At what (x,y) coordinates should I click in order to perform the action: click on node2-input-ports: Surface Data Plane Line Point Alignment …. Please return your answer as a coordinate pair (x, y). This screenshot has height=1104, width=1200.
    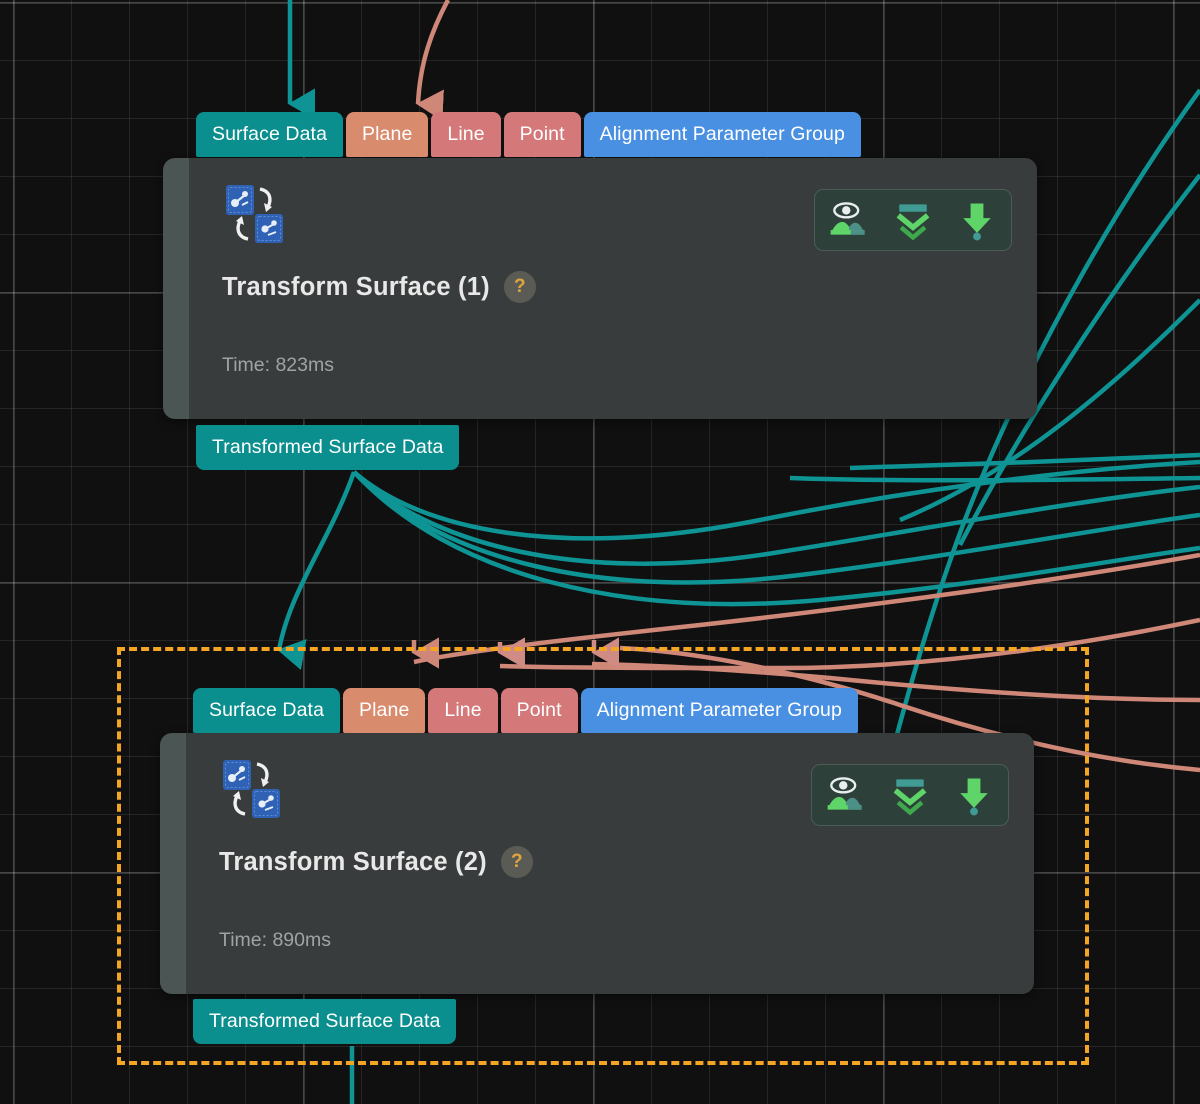
    Looking at the image, I should click on (527, 710).